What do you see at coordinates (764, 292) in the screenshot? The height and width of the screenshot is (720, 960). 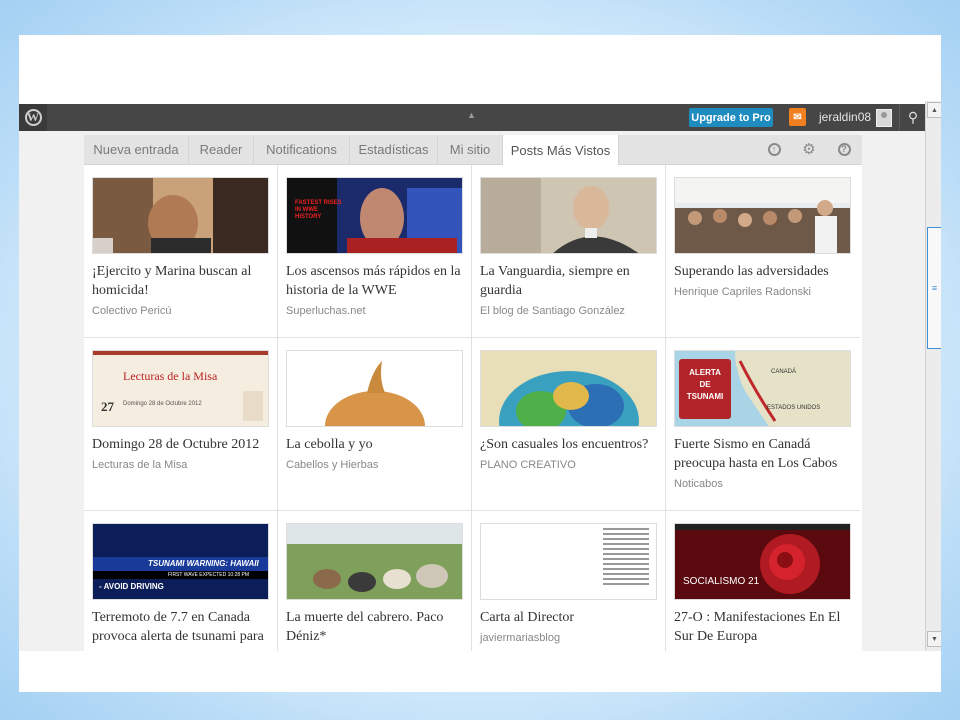 I see `post-source: Henrique Capriles Radonski` at bounding box center [764, 292].